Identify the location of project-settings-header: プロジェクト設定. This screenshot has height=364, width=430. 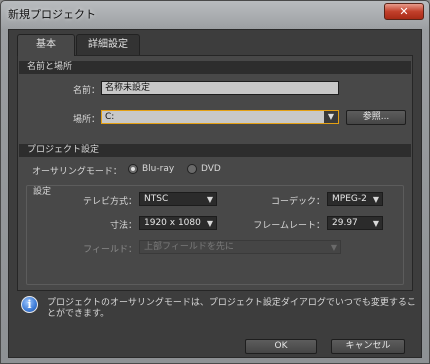
(215, 150).